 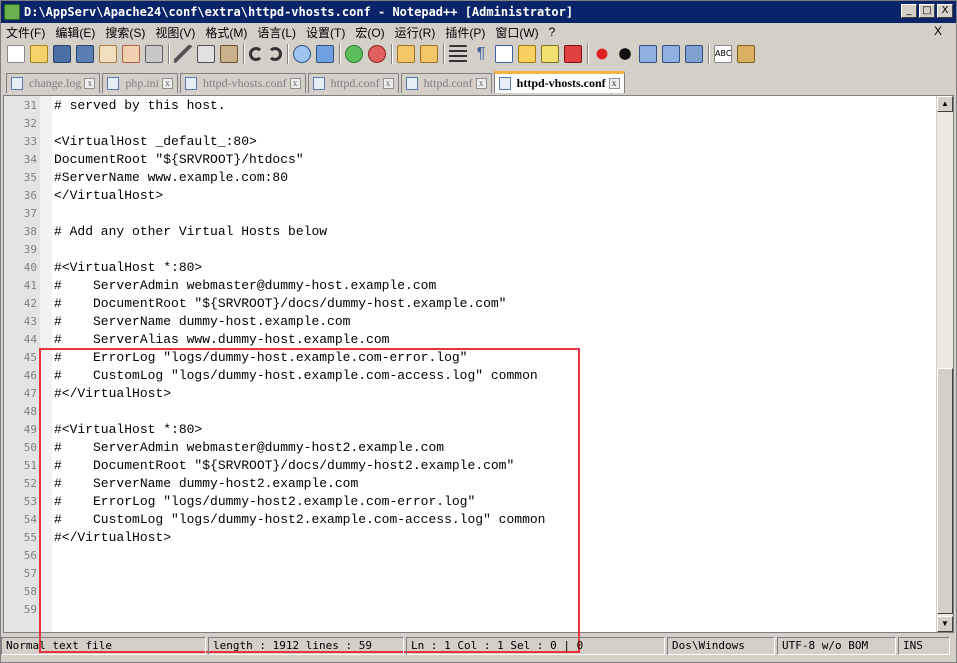 What do you see at coordinates (25, 32) in the screenshot?
I see `menu-file: 文件(F)` at bounding box center [25, 32].